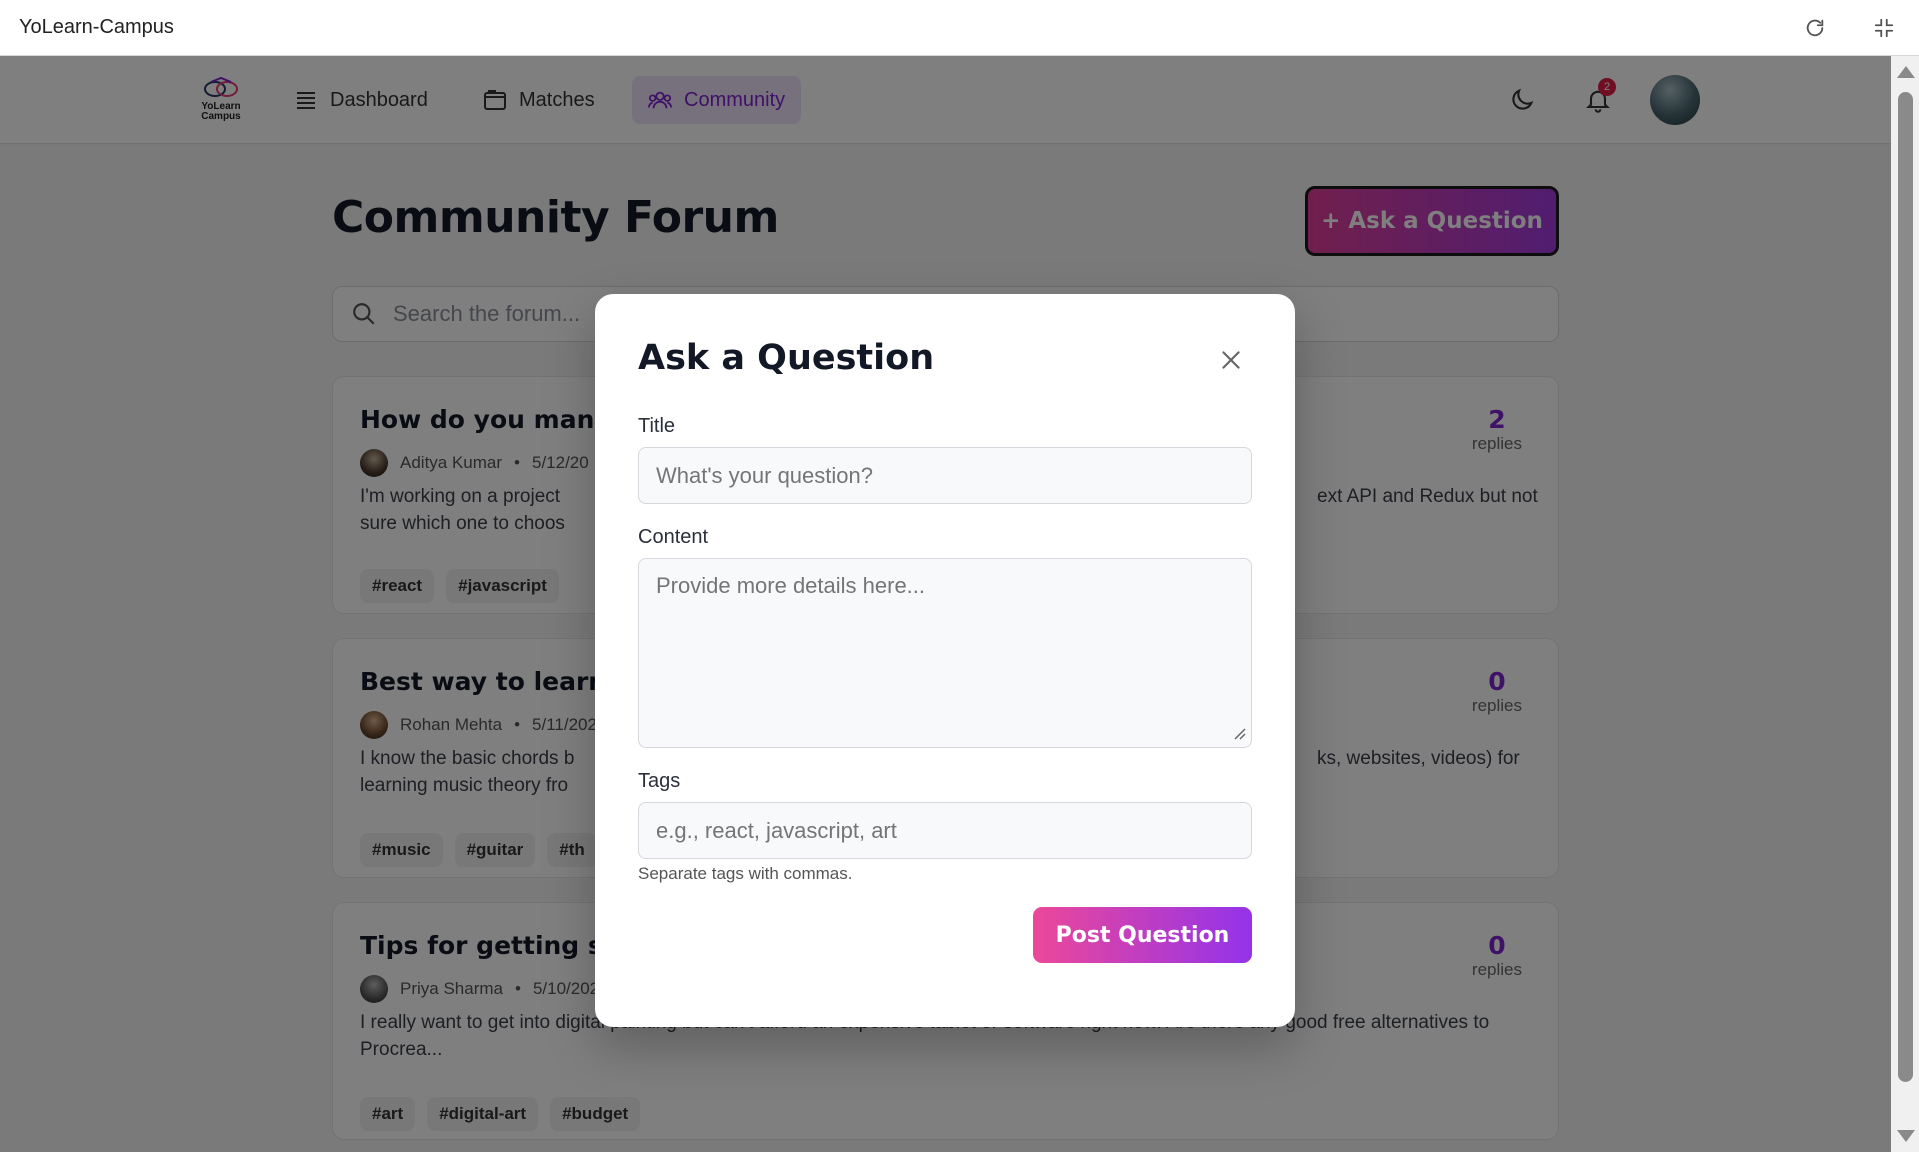 The width and height of the screenshot is (1919, 1152). I want to click on title-input, so click(945, 475).